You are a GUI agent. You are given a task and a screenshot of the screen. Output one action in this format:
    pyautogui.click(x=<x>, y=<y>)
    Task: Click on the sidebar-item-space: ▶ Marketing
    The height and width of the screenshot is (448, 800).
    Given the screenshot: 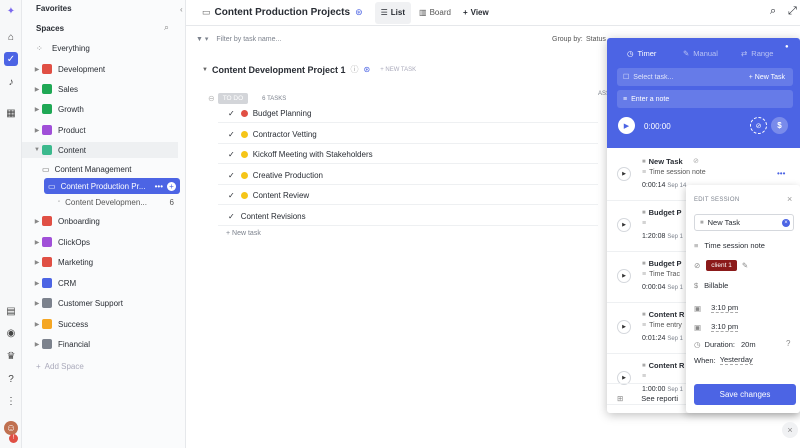 What is the action you would take?
    pyautogui.click(x=104, y=262)
    